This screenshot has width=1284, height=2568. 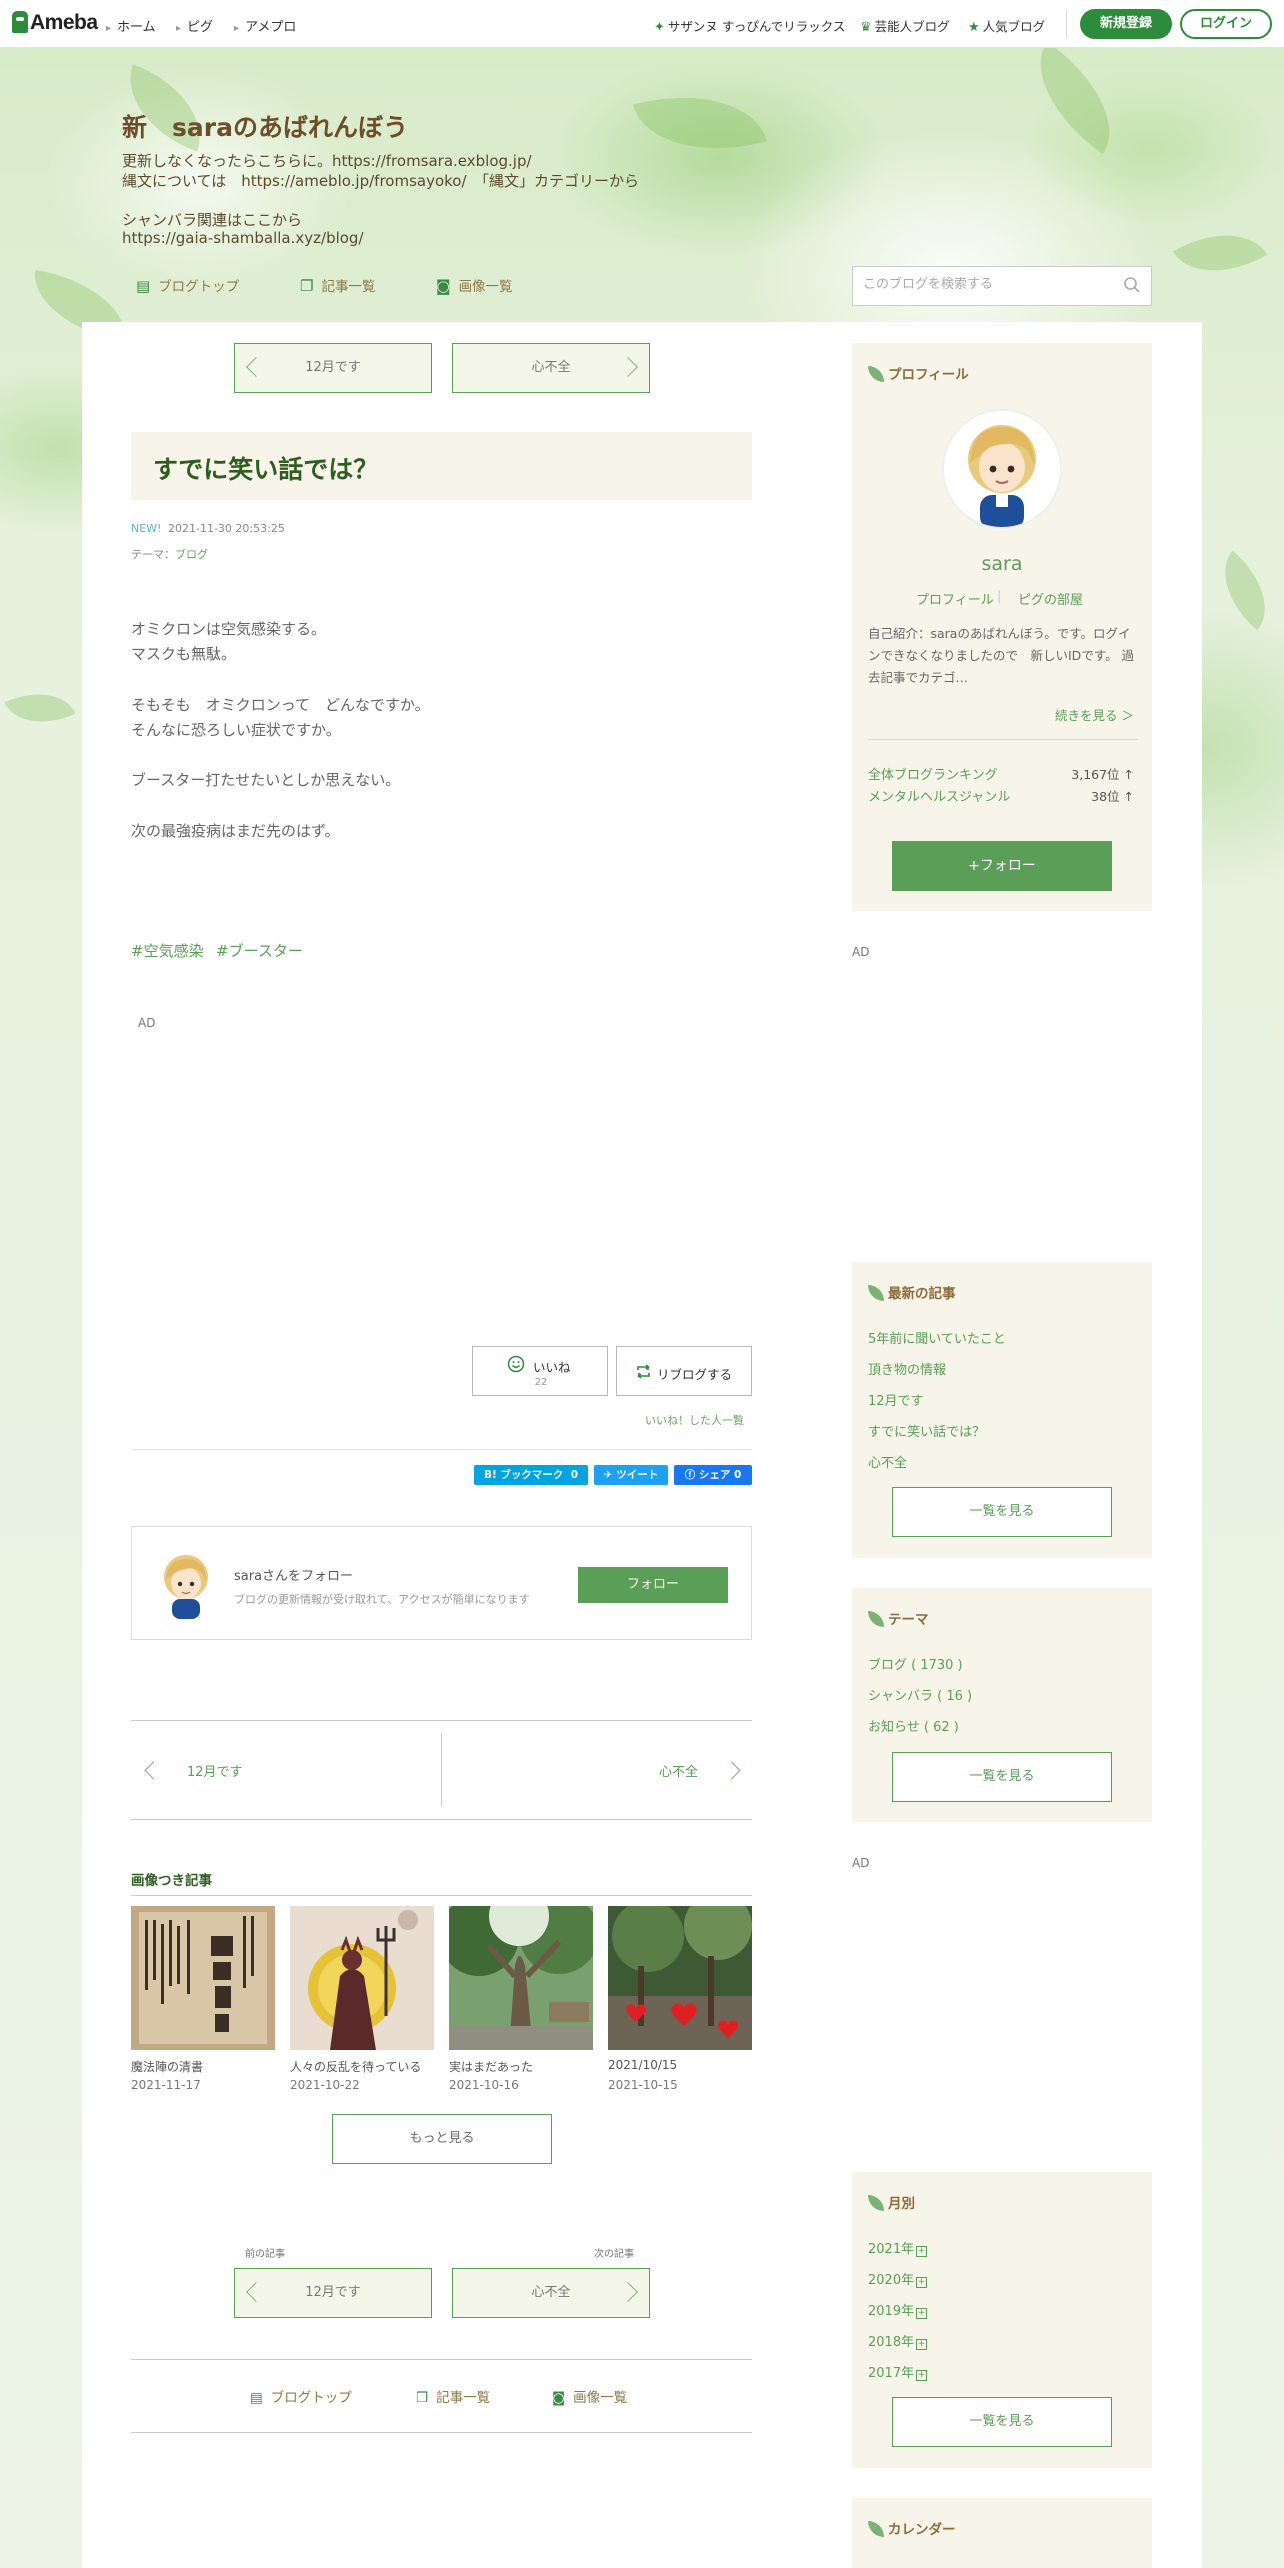 I want to click on follow-button: フォロー, so click(x=653, y=1585).